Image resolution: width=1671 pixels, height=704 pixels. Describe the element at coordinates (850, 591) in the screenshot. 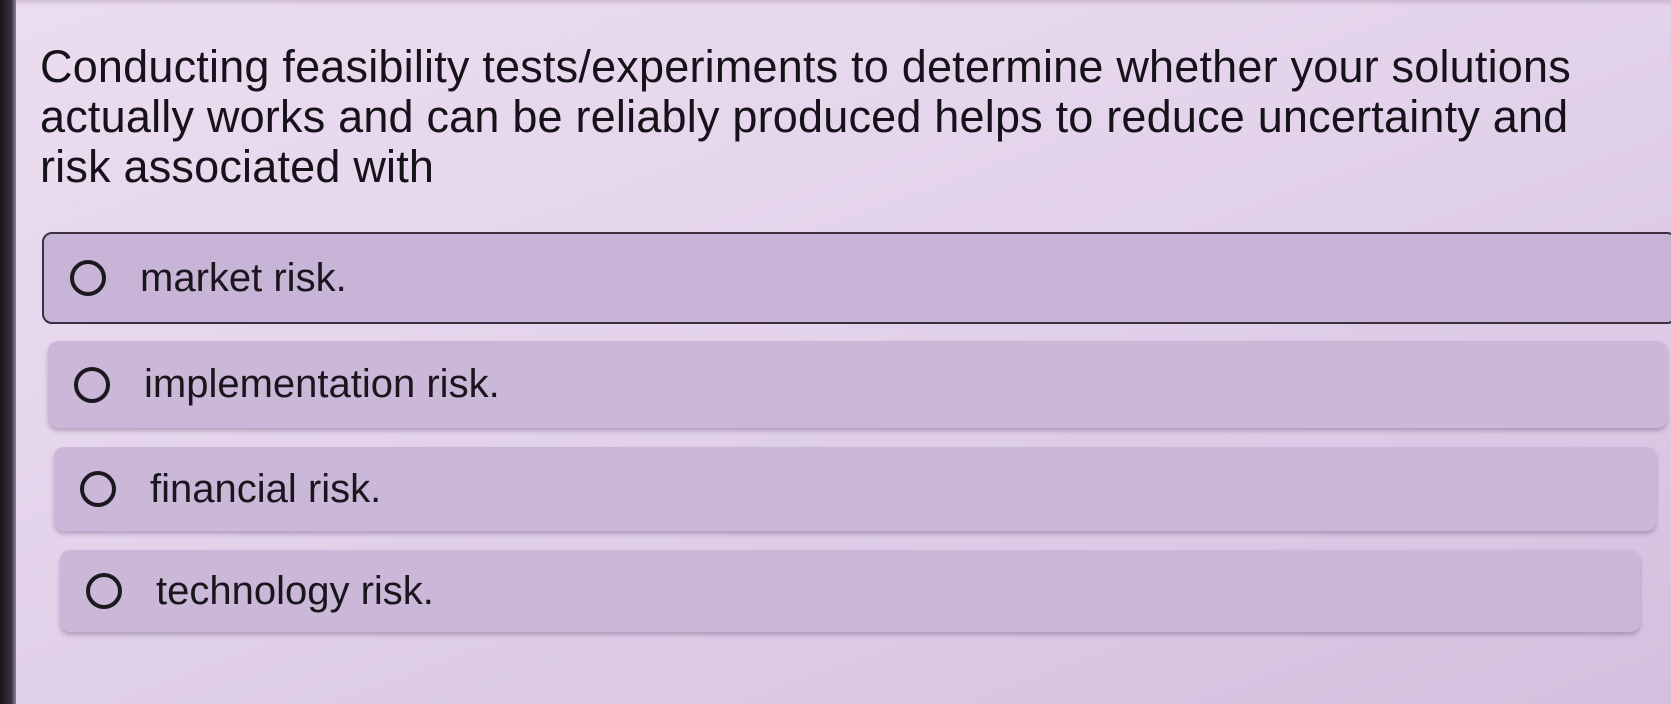

I see `option-technology-risk: technology risk.` at that location.